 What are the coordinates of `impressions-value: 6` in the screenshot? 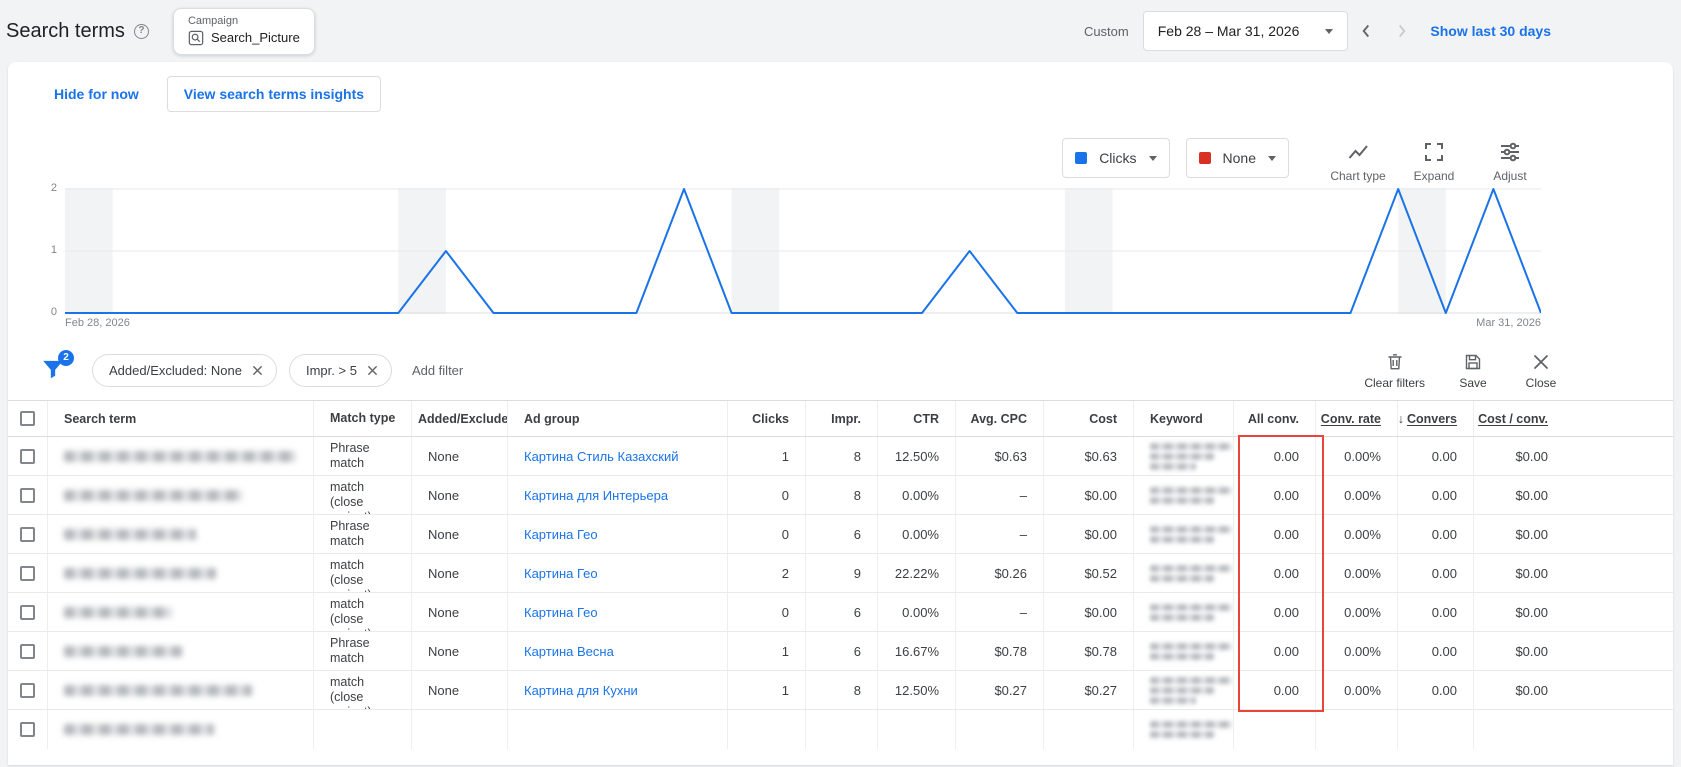 It's located at (857, 612).